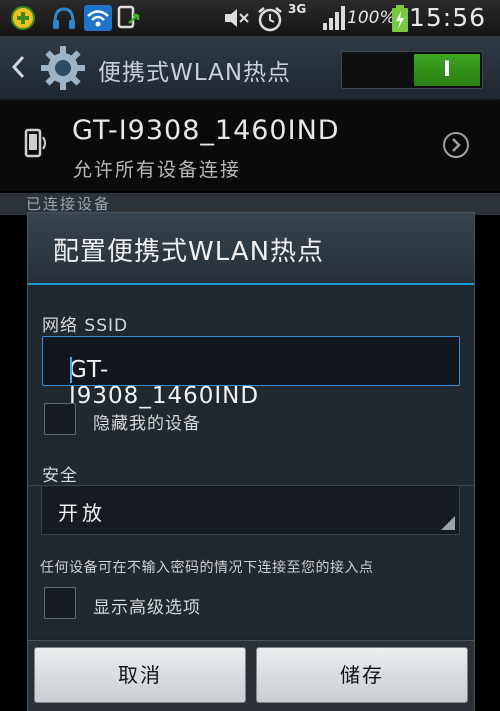 This screenshot has width=500, height=711. What do you see at coordinates (250, 510) in the screenshot?
I see `security-select: 开放` at bounding box center [250, 510].